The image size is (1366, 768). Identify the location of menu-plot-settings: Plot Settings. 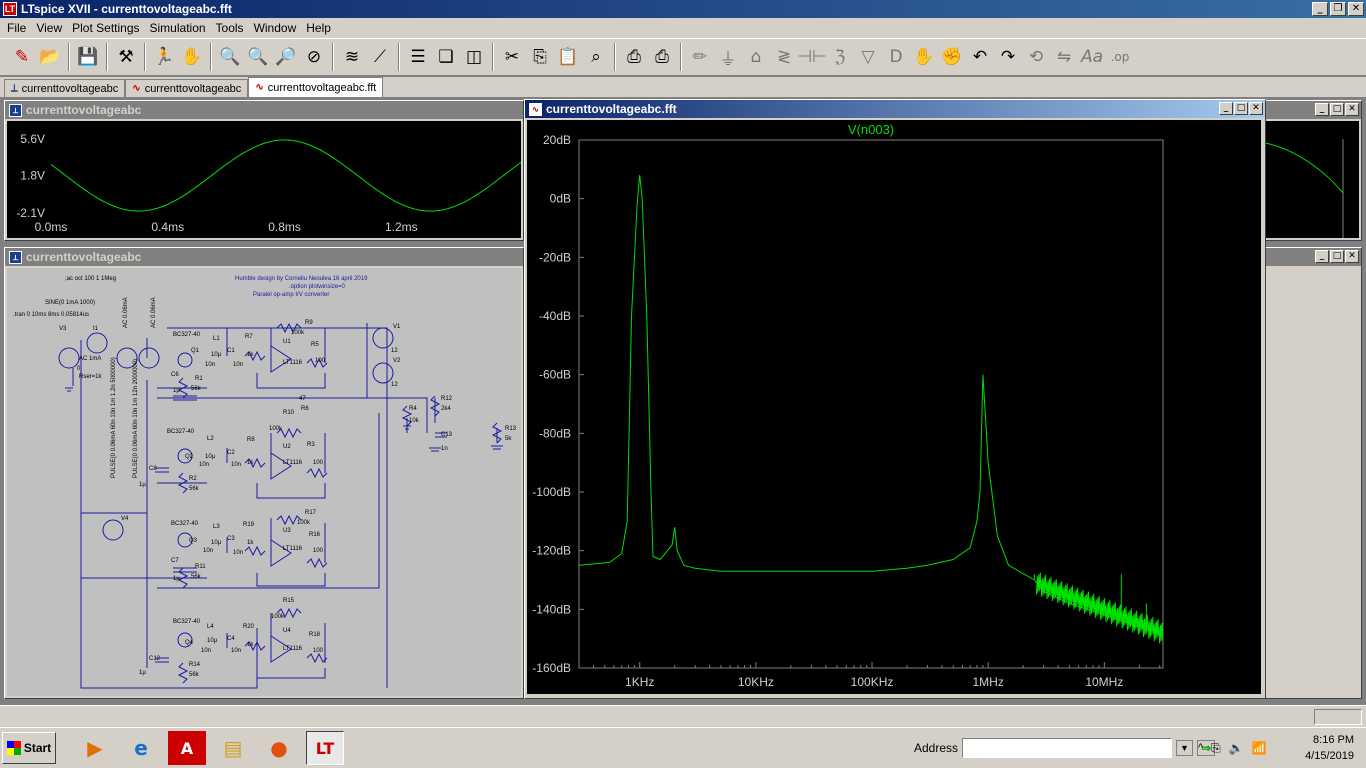
(105, 28).